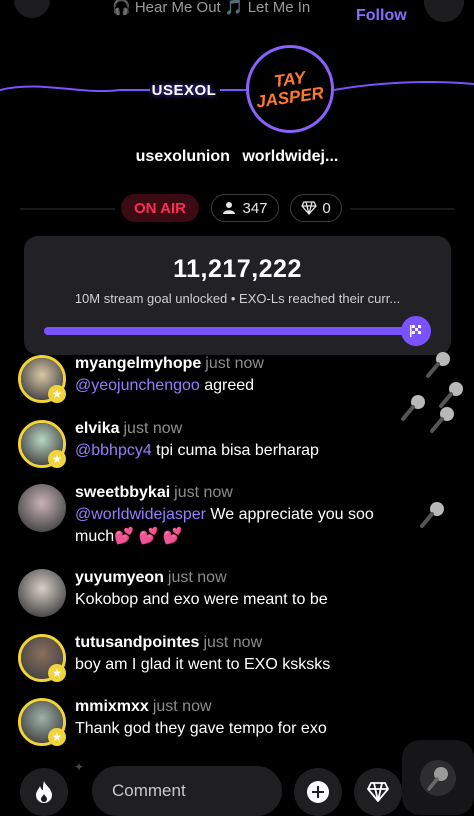 This screenshot has height=816, width=474. I want to click on goal-flag-marker, so click(416, 331).